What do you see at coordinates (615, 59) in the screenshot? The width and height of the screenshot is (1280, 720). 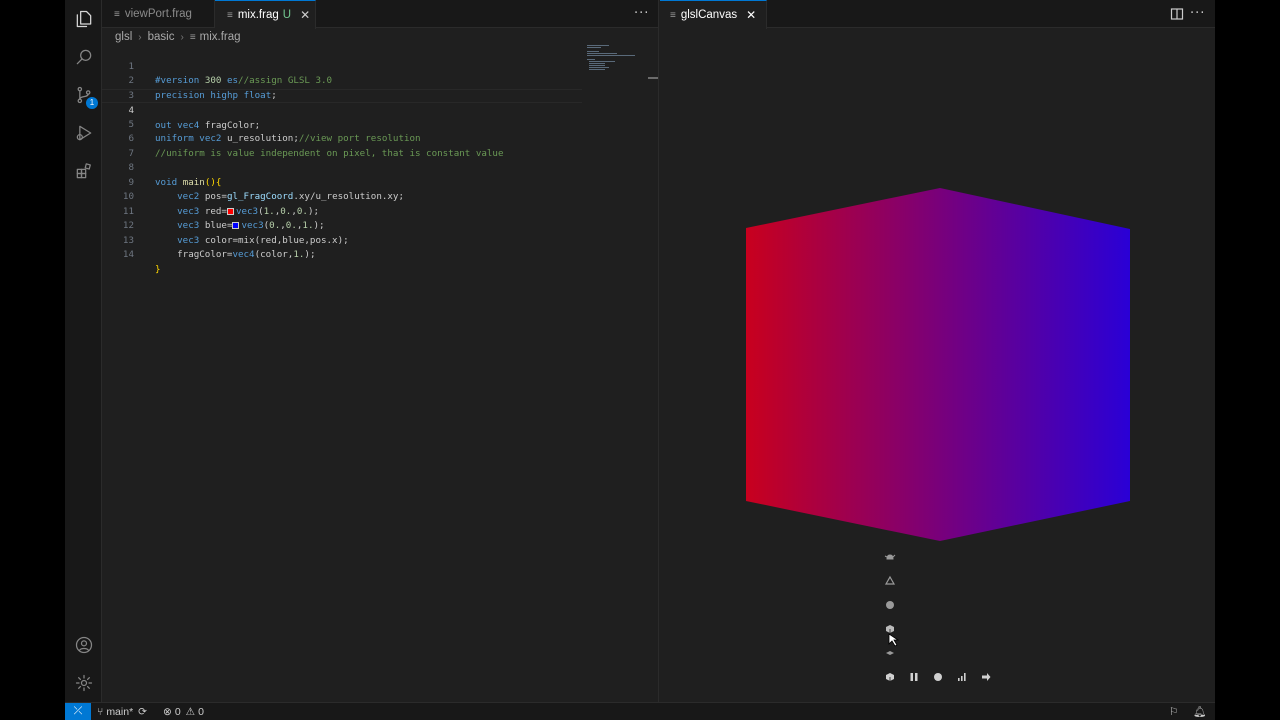 I see `minimap` at bounding box center [615, 59].